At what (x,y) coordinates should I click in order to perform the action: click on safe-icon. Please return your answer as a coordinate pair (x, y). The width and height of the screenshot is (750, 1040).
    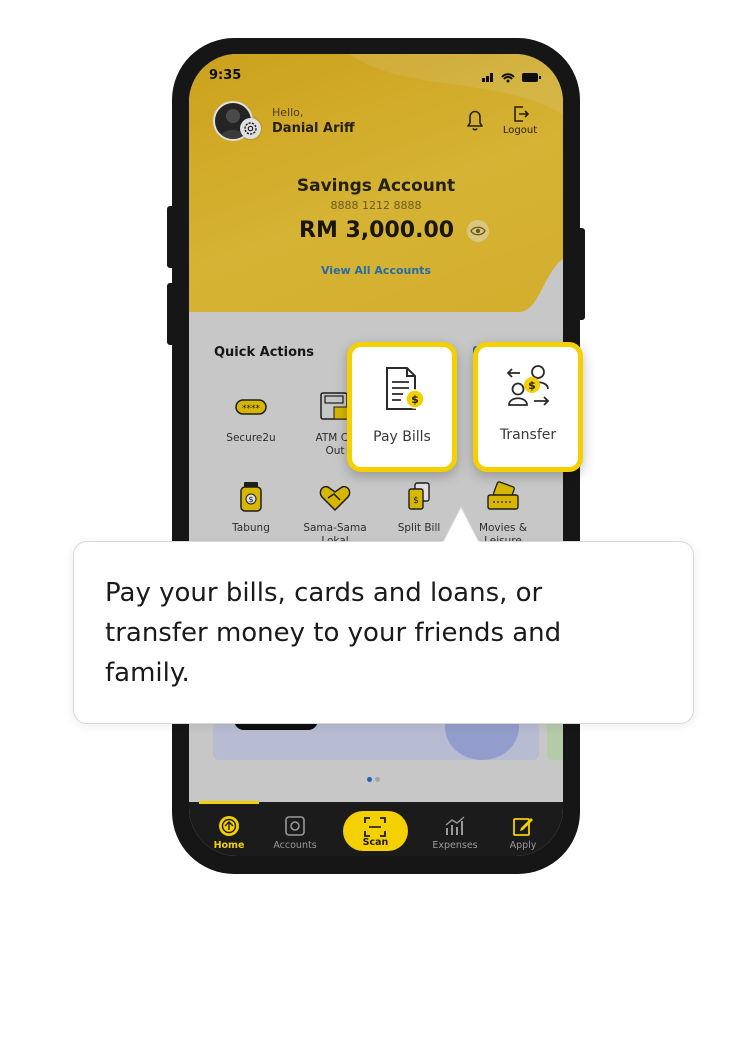
    Looking at the image, I should click on (295, 826).